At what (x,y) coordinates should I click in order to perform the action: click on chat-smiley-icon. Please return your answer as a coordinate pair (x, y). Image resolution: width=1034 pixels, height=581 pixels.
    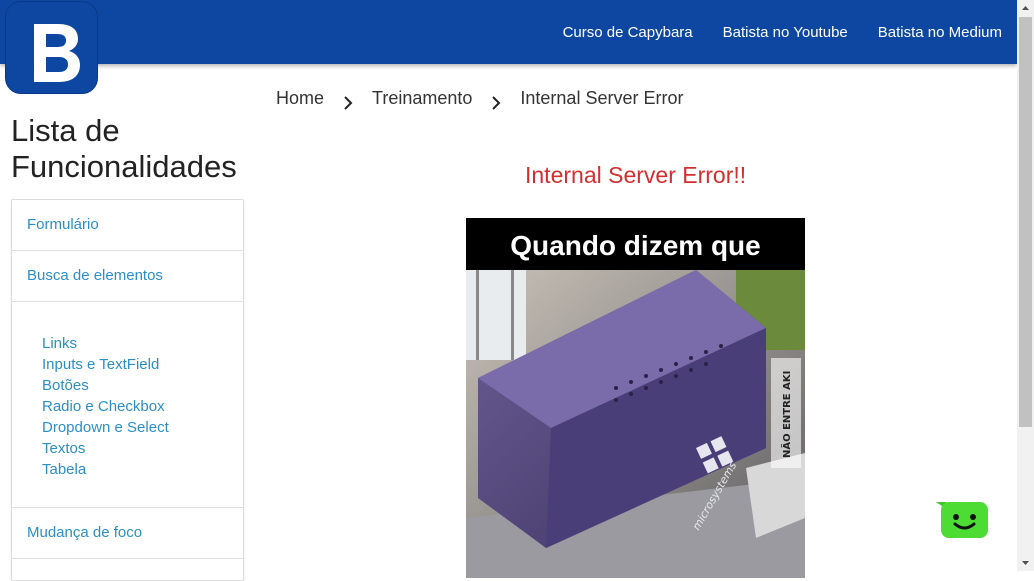
    Looking at the image, I should click on (962, 520).